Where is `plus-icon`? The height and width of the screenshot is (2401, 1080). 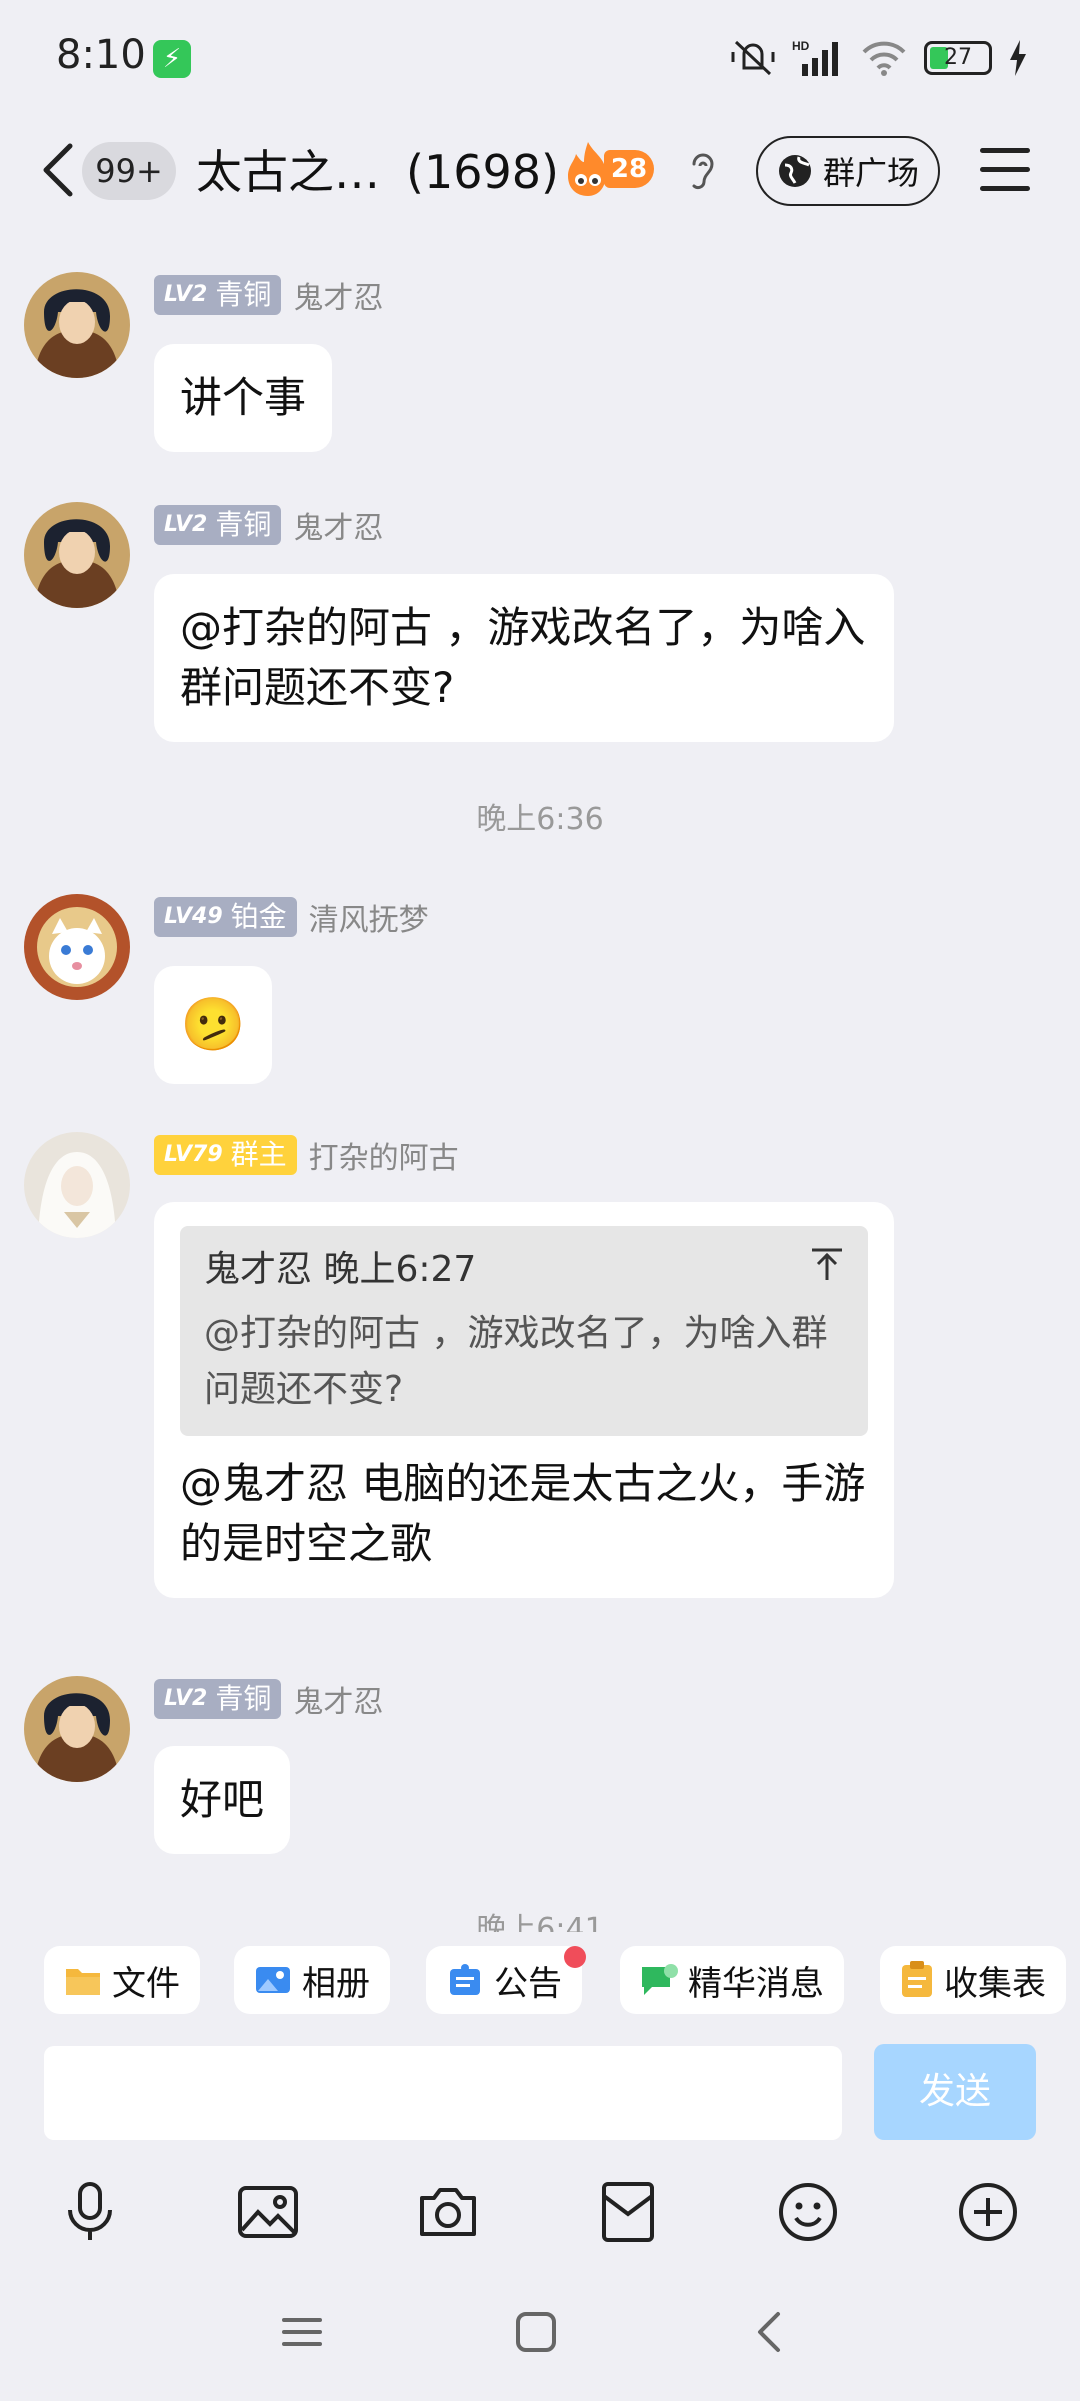
plus-icon is located at coordinates (988, 2212).